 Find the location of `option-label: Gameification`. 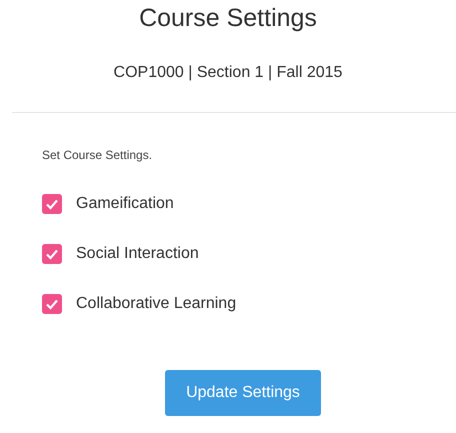

option-label: Gameification is located at coordinates (125, 204).